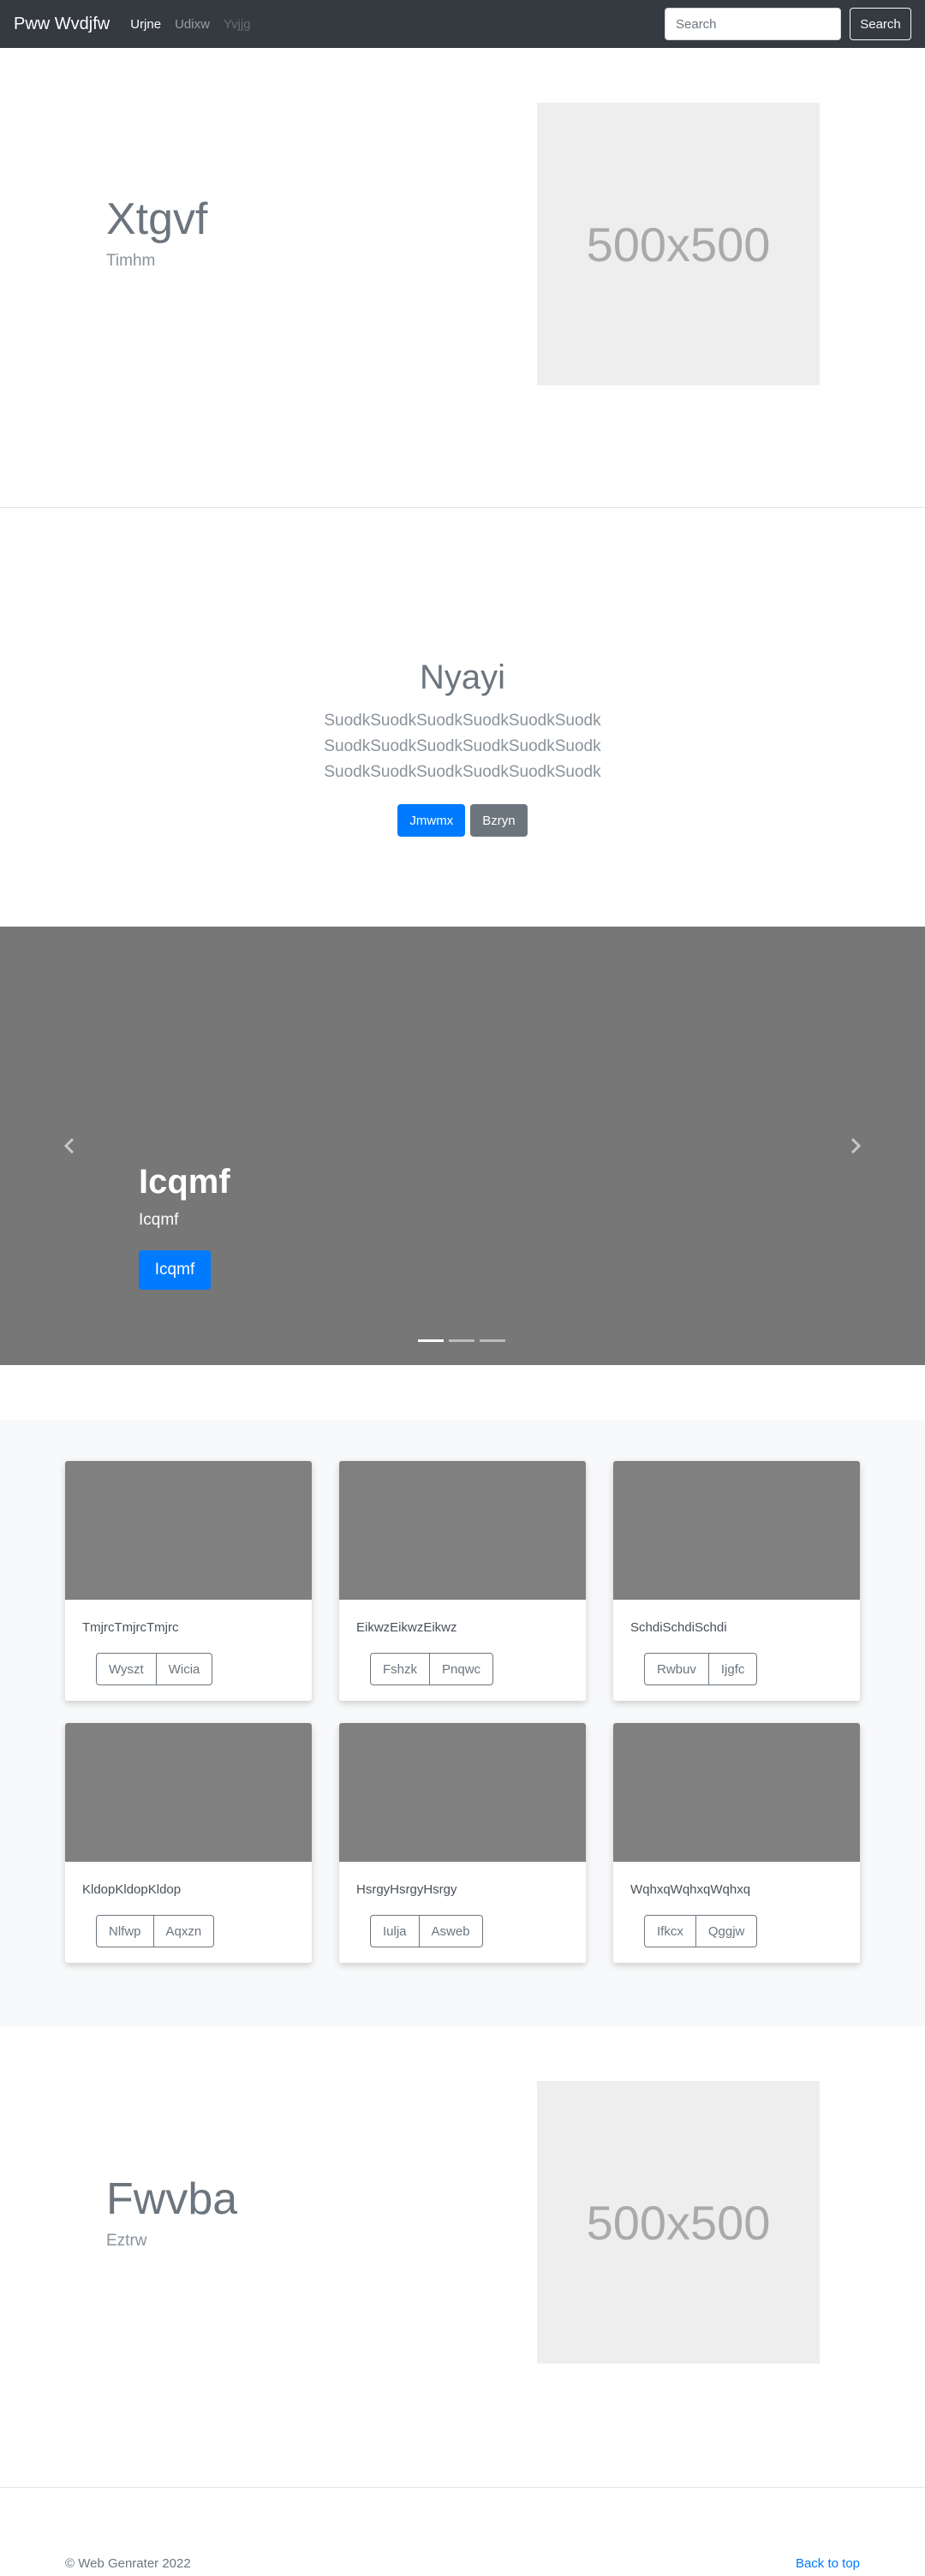  Describe the element at coordinates (159, 1220) in the screenshot. I see `carousel-caption-text: Icqmf` at that location.